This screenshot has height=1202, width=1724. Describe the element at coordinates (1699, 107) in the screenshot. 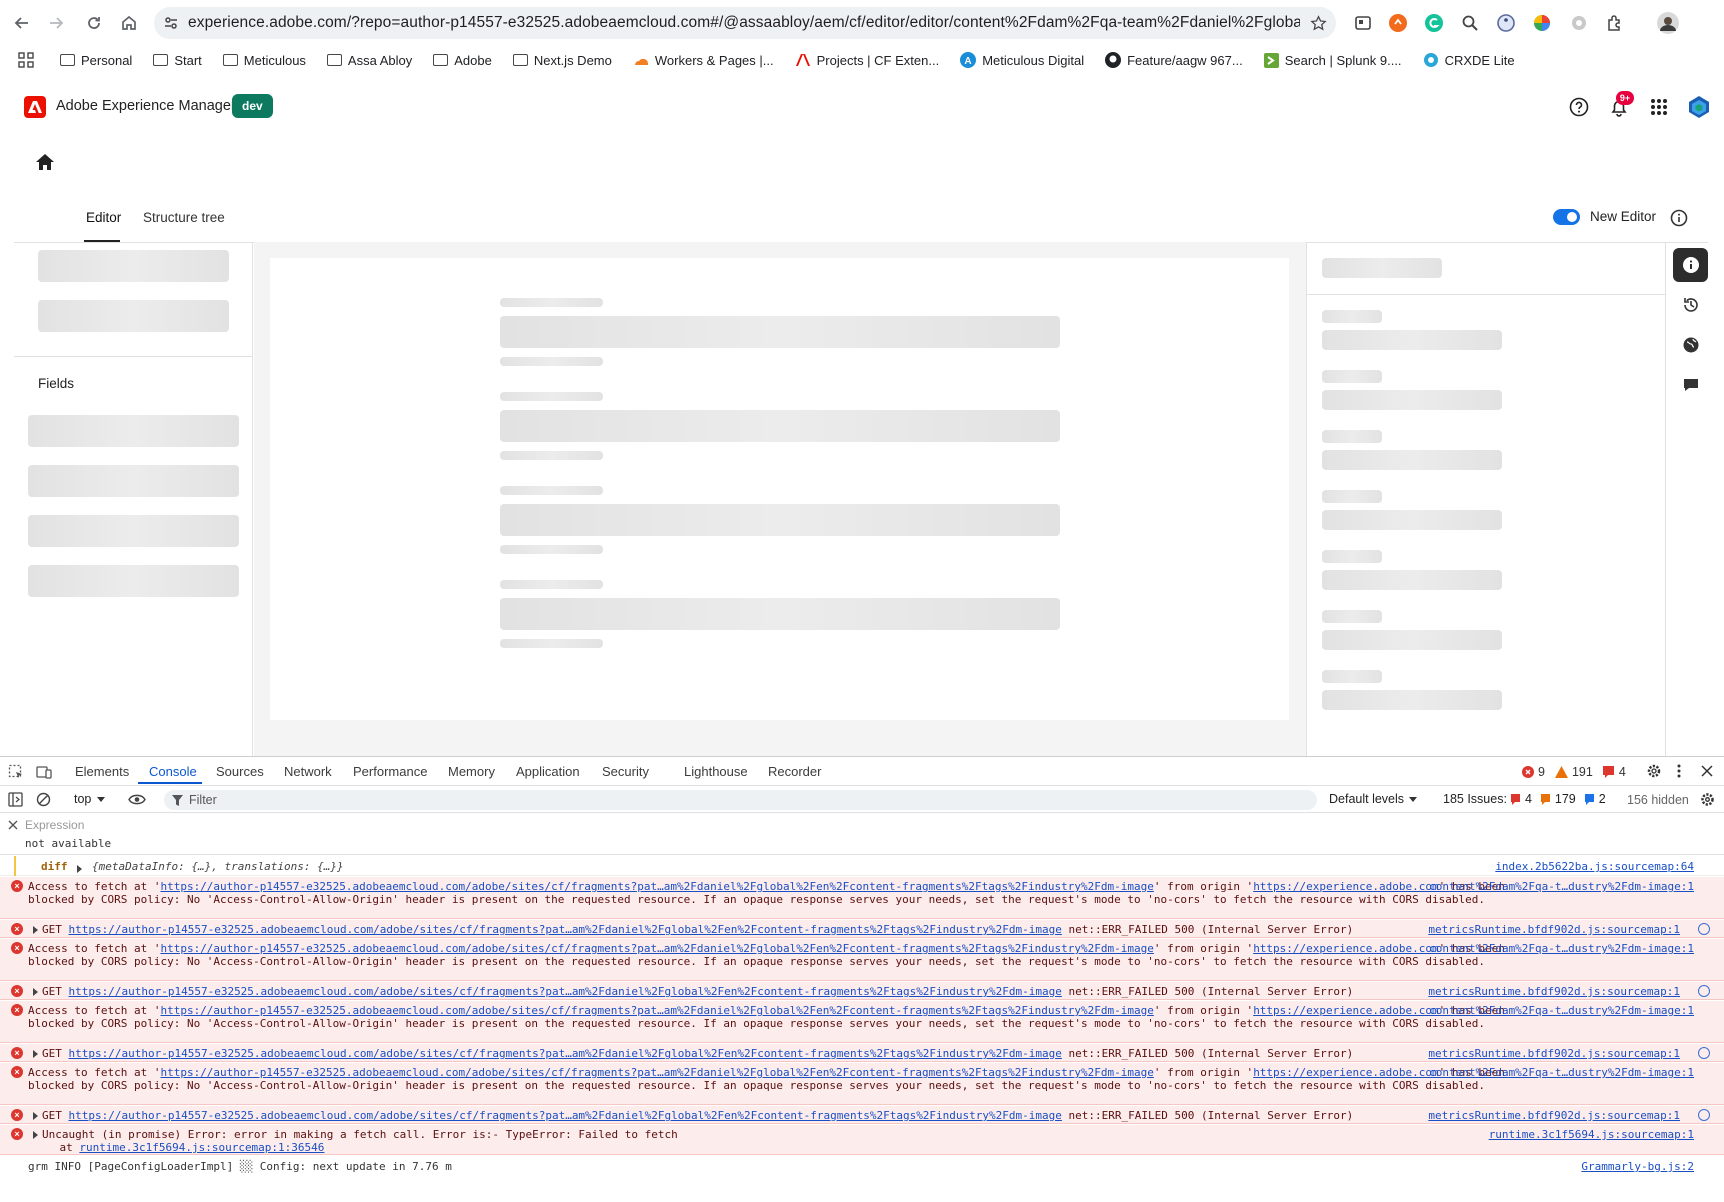

I see `org-avatar` at that location.